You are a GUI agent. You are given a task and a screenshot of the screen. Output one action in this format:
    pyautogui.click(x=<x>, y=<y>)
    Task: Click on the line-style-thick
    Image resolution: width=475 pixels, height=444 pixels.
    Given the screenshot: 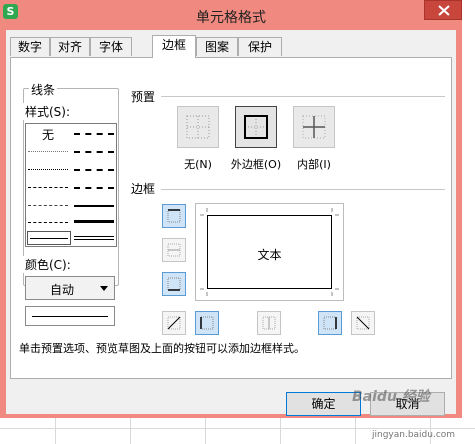 What is the action you would take?
    pyautogui.click(x=94, y=222)
    